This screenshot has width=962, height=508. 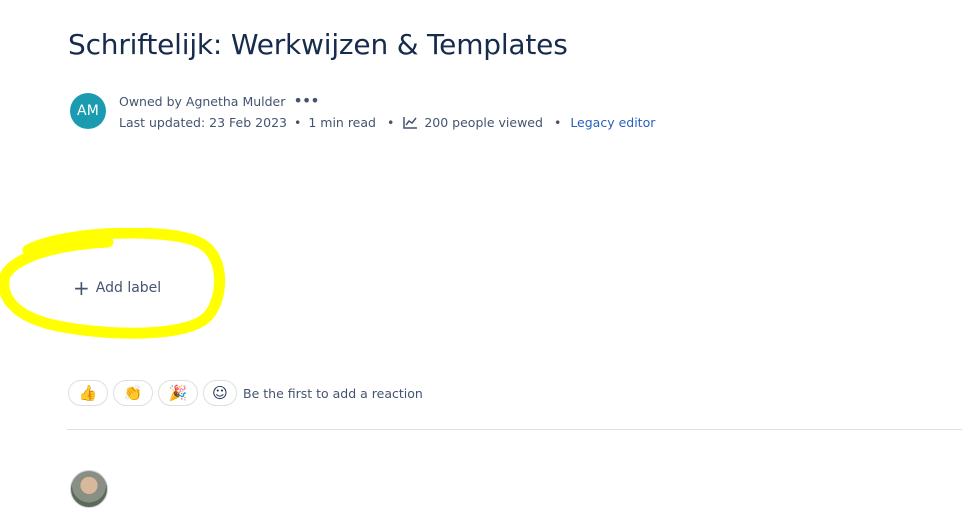 What do you see at coordinates (202, 101) in the screenshot?
I see `owned-by-text: Owned by Agnetha Mulder` at bounding box center [202, 101].